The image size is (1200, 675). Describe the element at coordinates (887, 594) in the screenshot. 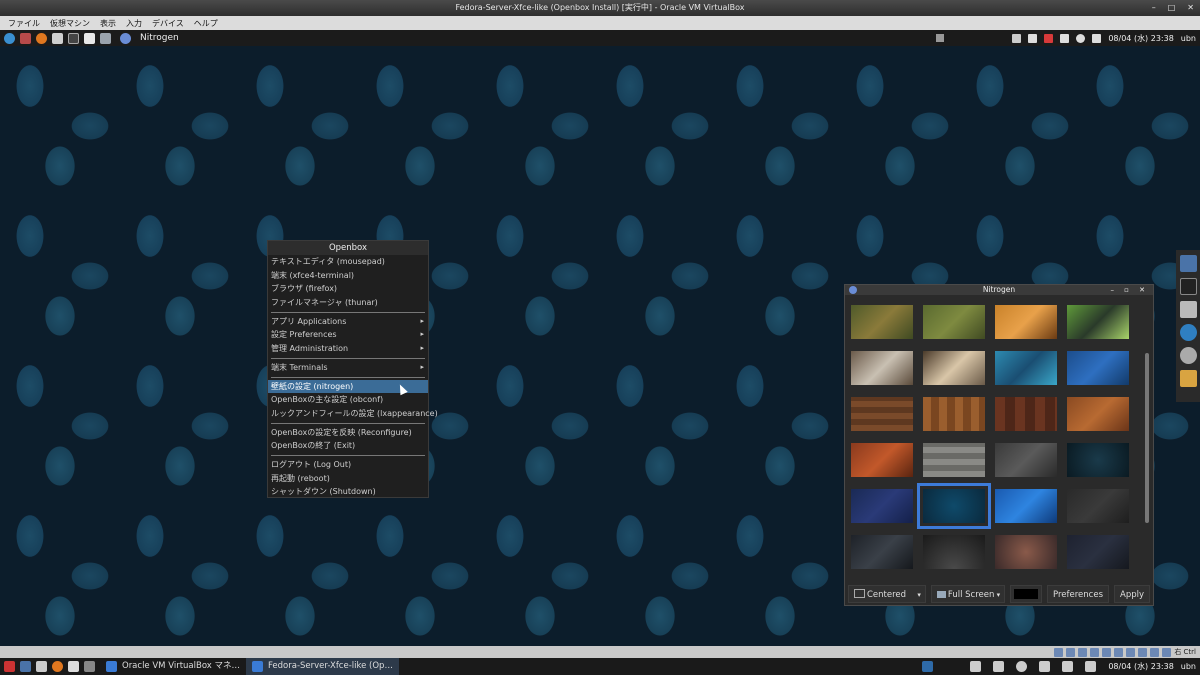

I see `mode-dropdown: Centered ▾` at that location.